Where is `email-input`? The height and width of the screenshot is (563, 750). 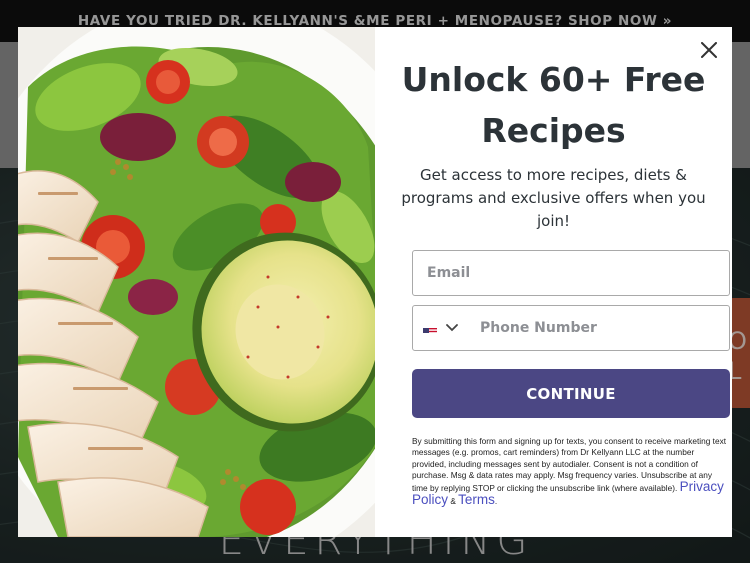 email-input is located at coordinates (572, 273).